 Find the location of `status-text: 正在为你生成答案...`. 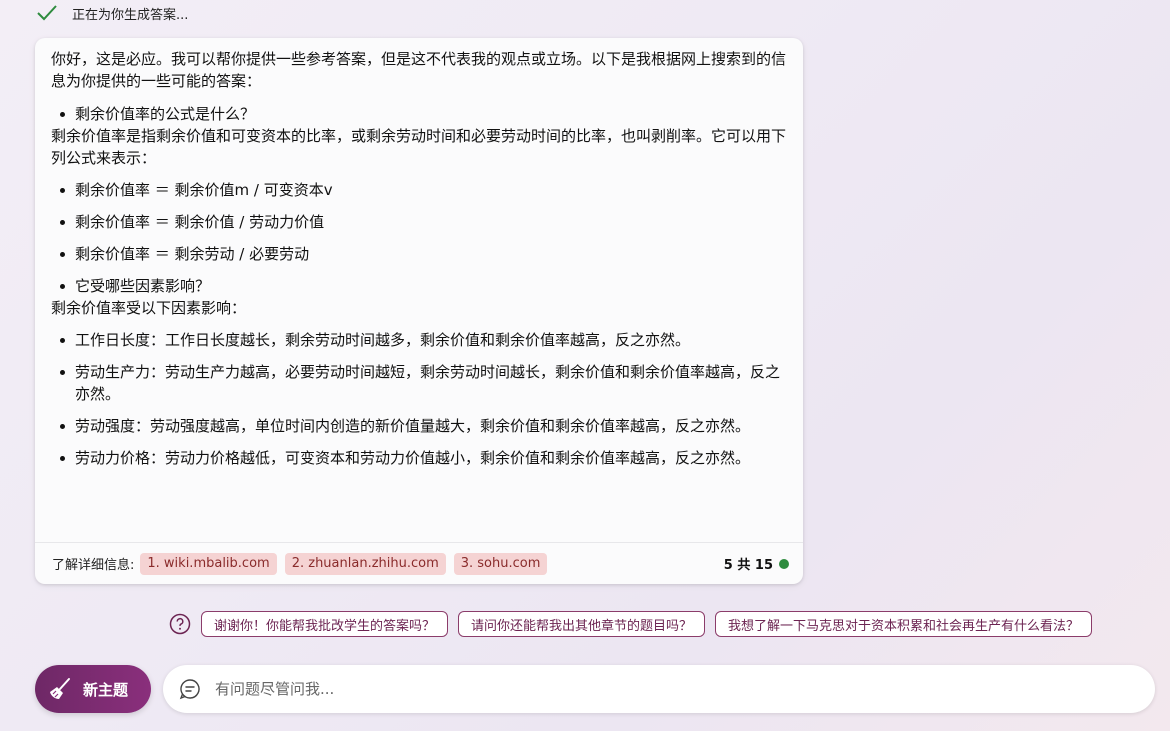

status-text: 正在为你生成答案... is located at coordinates (130, 15).